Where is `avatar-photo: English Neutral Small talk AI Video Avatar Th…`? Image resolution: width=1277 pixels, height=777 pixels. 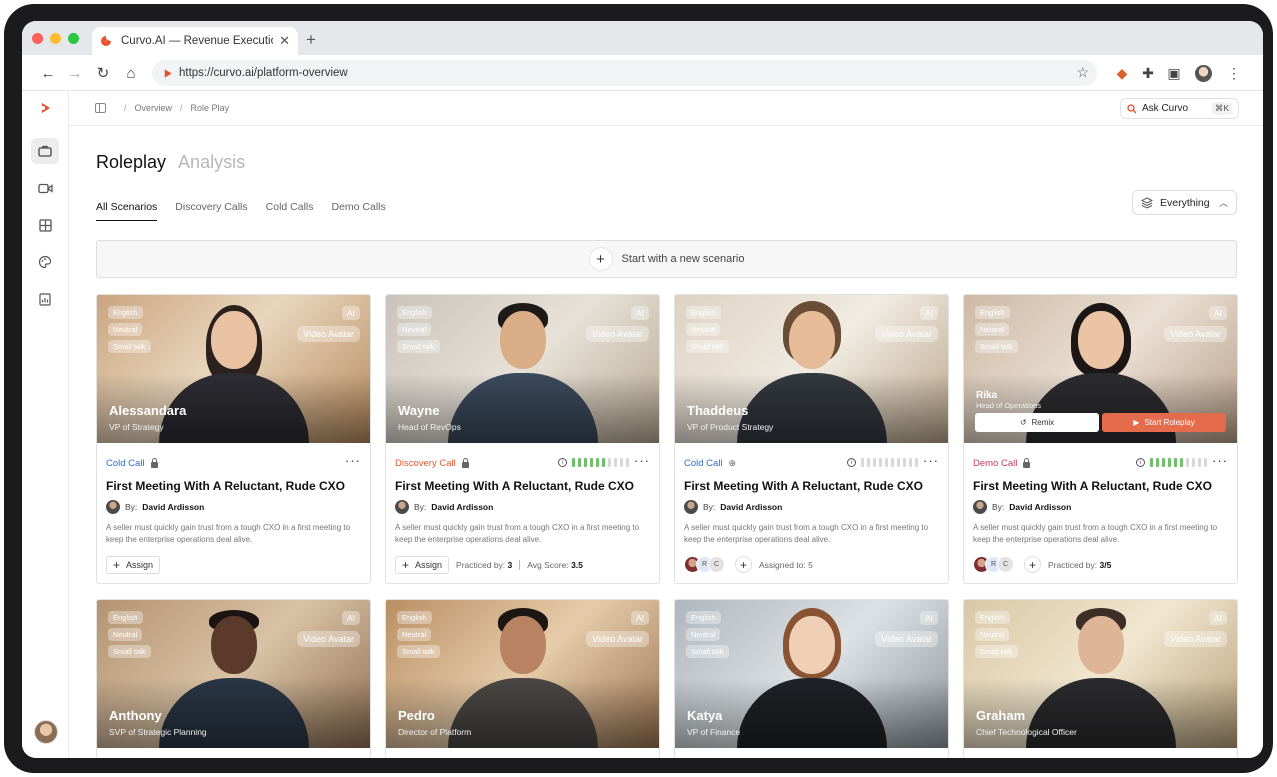
avatar-photo: English Neutral Small talk AI Video Avatar Th… is located at coordinates (811, 369).